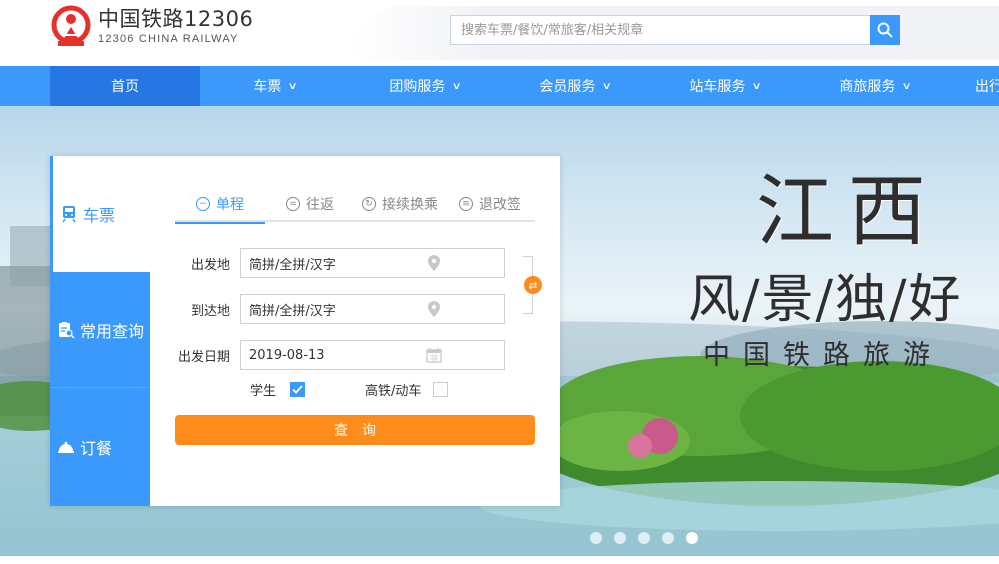  Describe the element at coordinates (263, 391) in the screenshot. I see `student-label: 学生` at that location.